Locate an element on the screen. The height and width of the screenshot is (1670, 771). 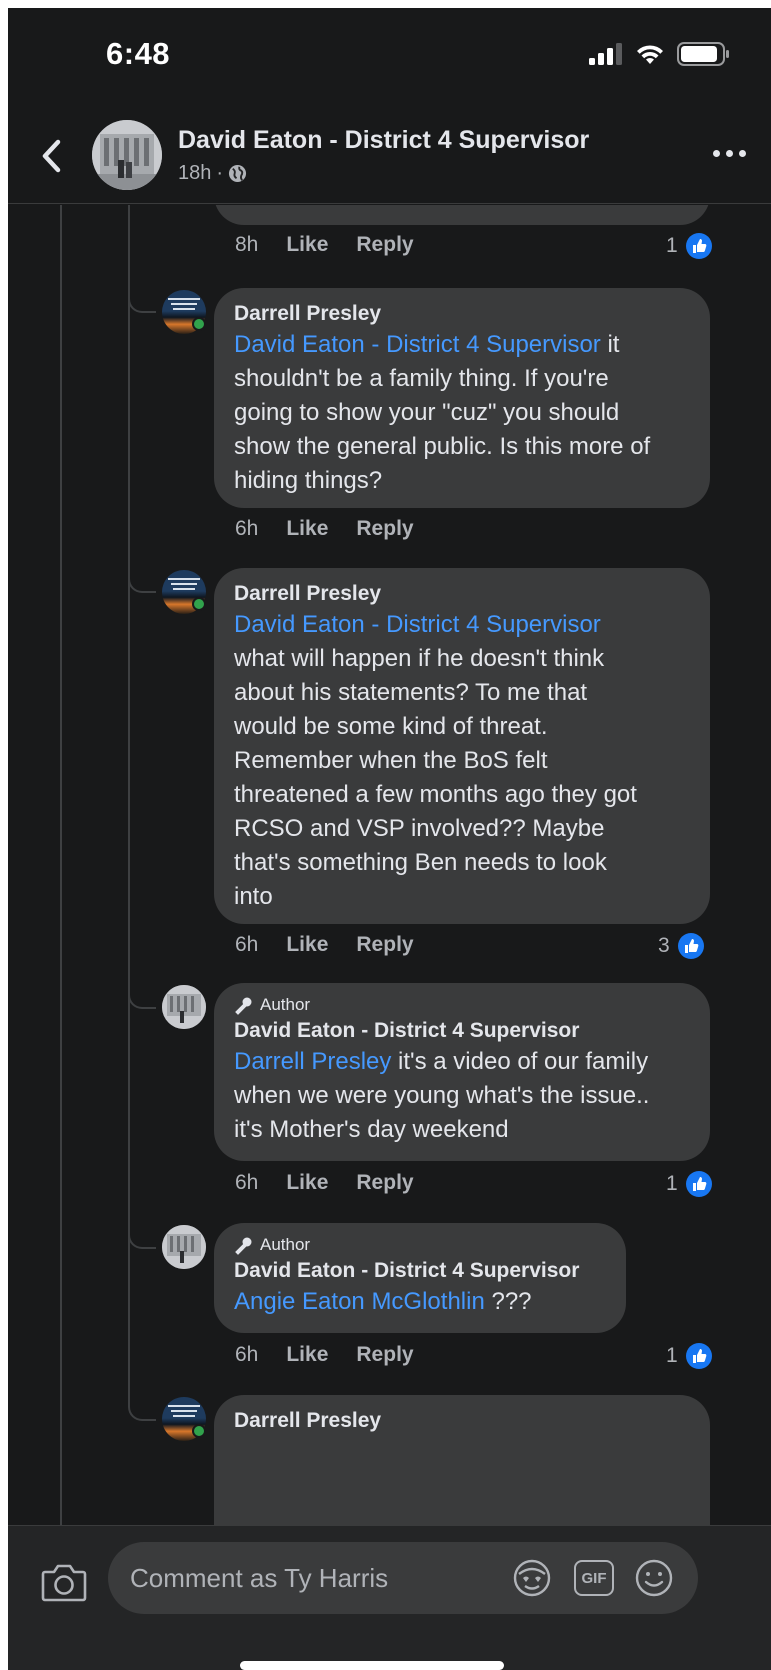
comment-time: 8h is located at coordinates (246, 245).